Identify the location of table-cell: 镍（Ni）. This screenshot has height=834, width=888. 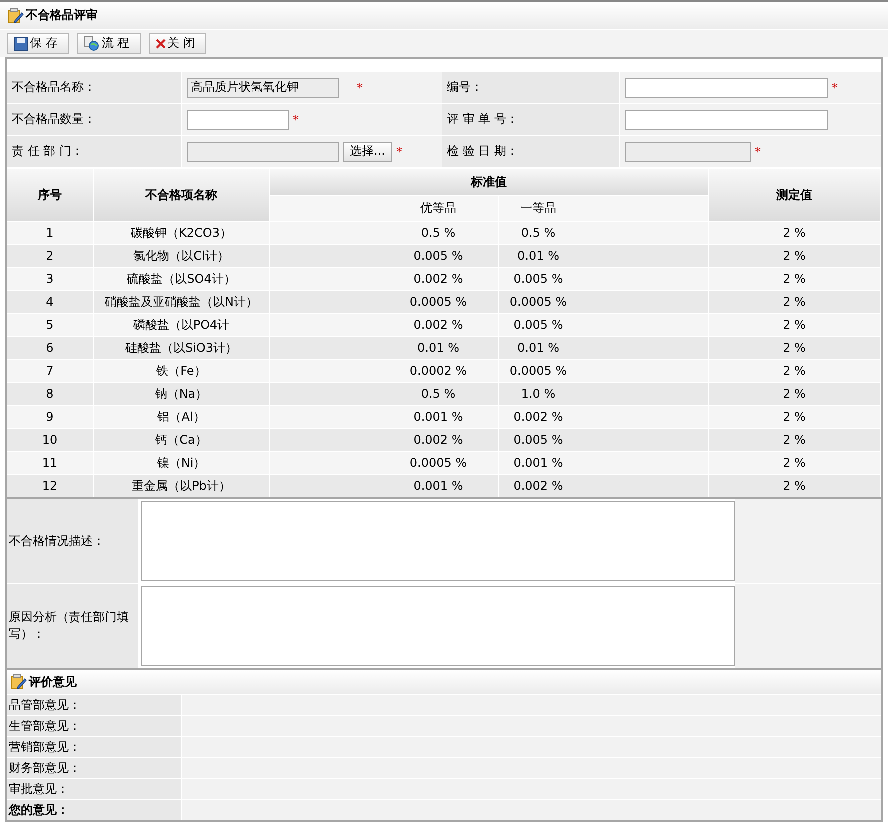
(182, 462).